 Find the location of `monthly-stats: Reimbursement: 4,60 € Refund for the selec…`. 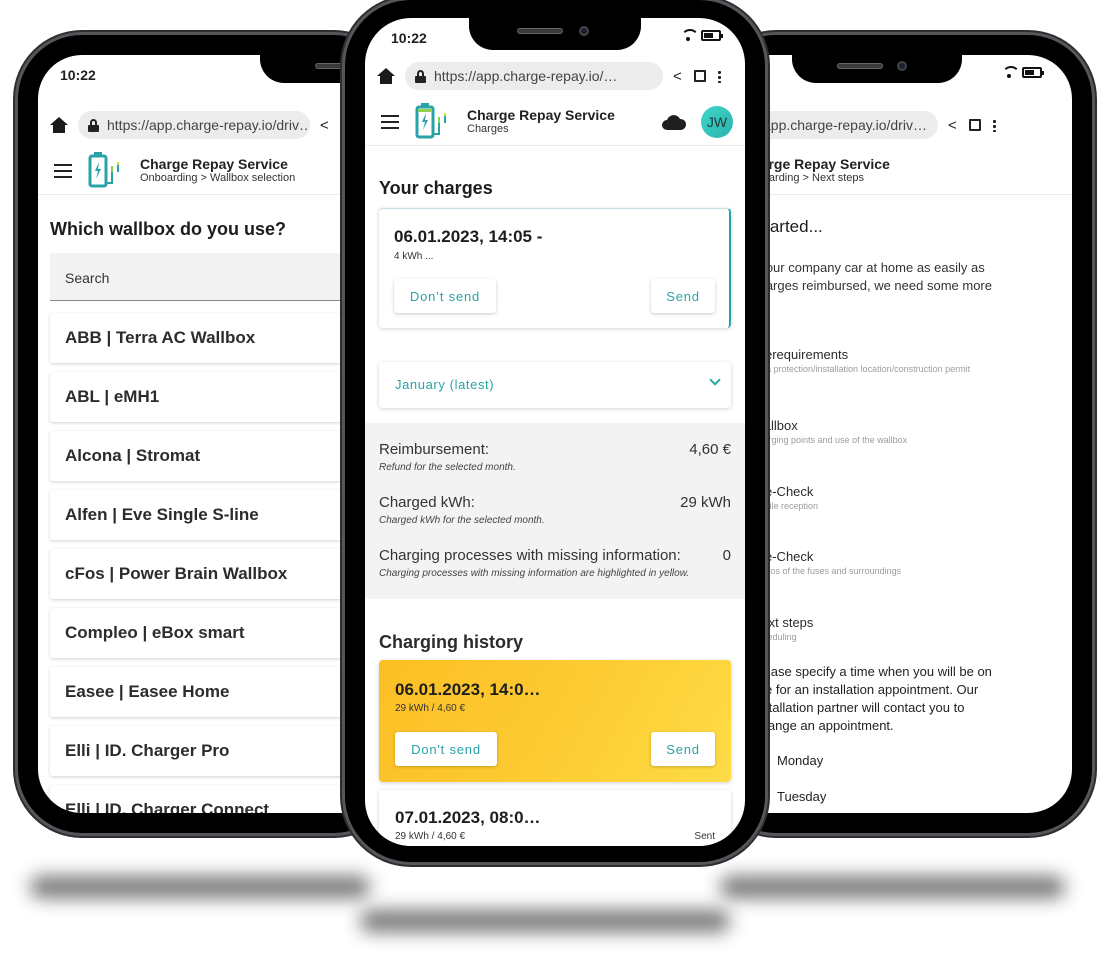

monthly-stats: Reimbursement: 4,60 € Refund for the selec… is located at coordinates (555, 511).